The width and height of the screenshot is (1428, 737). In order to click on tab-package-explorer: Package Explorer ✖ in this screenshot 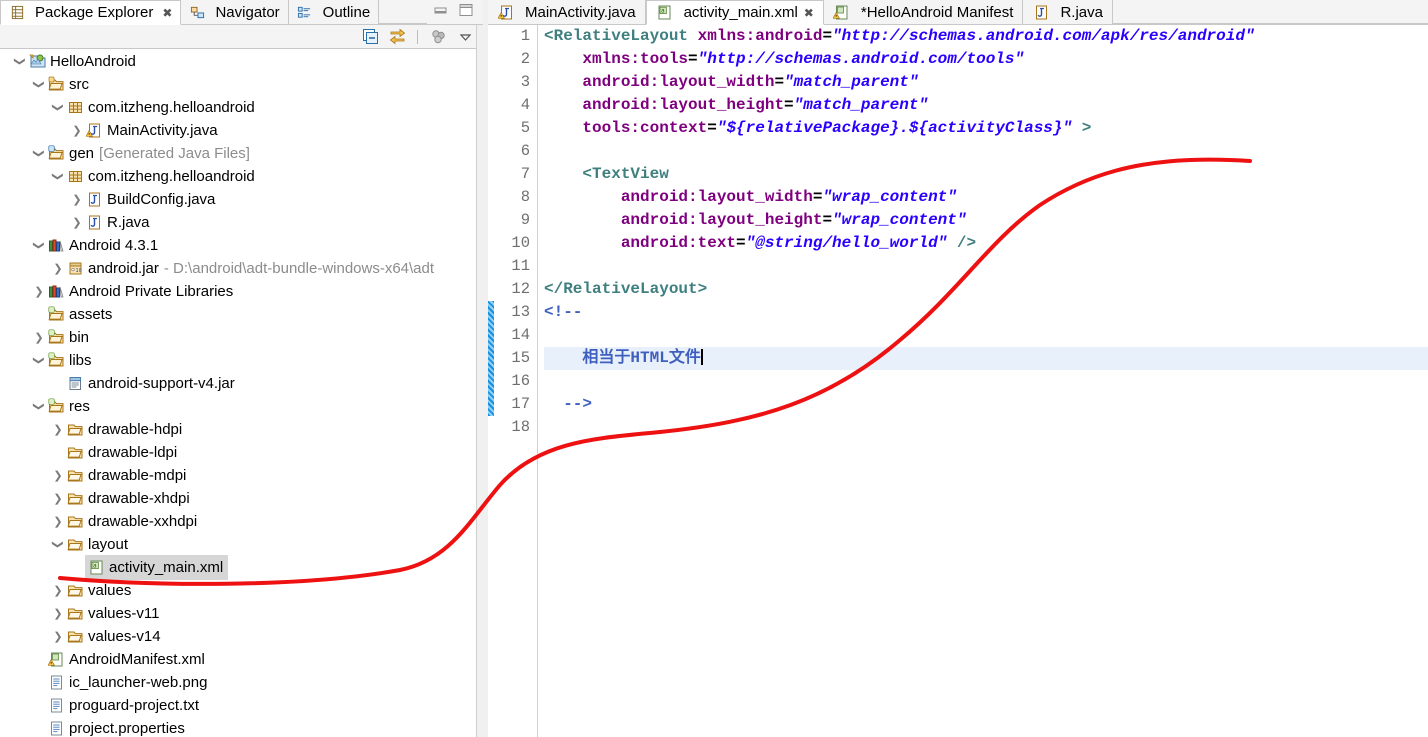, I will do `click(91, 12)`.